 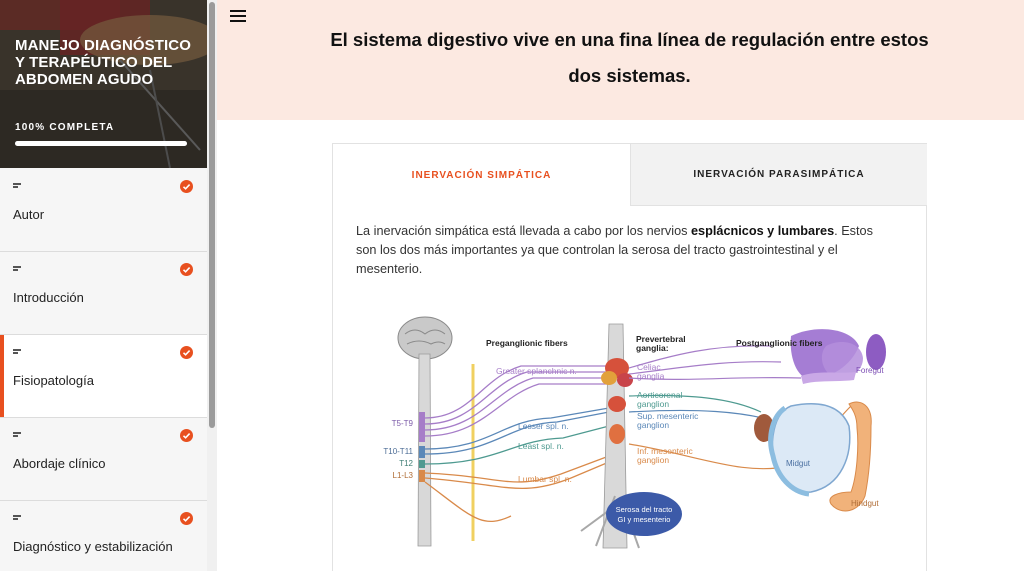 What do you see at coordinates (517, 489) in the screenshot?
I see `lumbar-splanchnic-fibers` at bounding box center [517, 489].